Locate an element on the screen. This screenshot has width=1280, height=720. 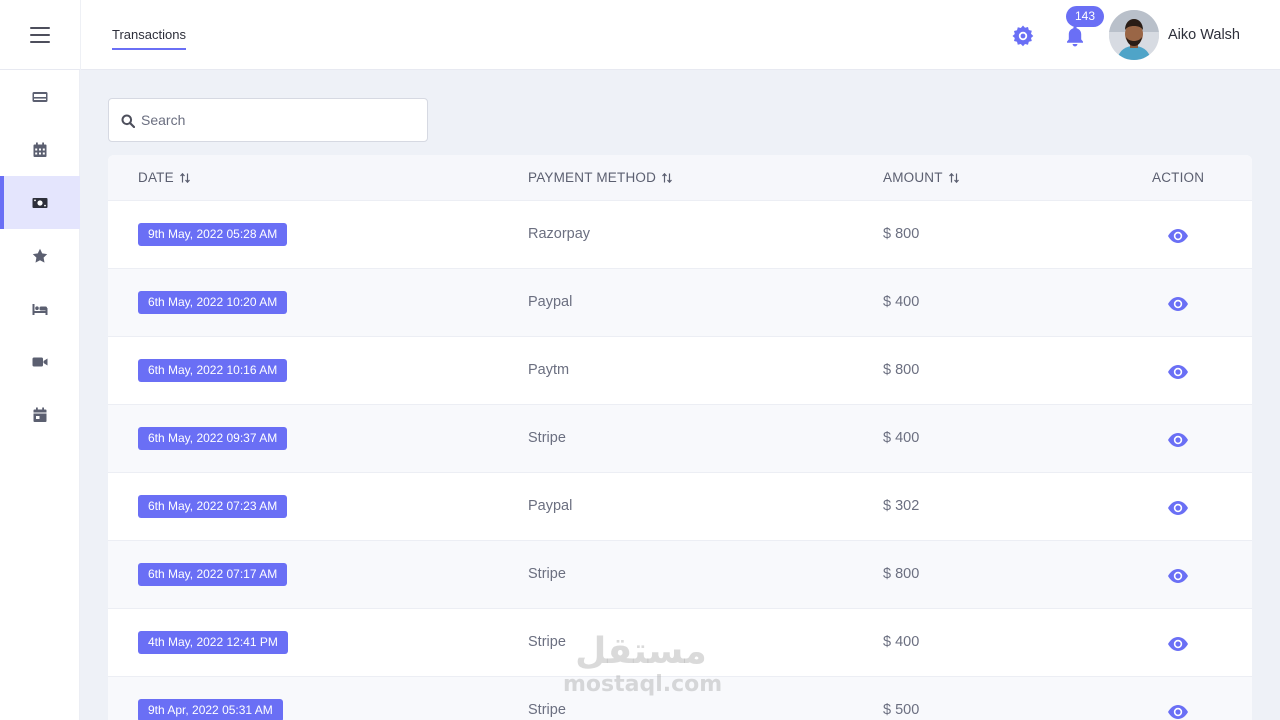
column-header-label: ACTION is located at coordinates (1178, 177).